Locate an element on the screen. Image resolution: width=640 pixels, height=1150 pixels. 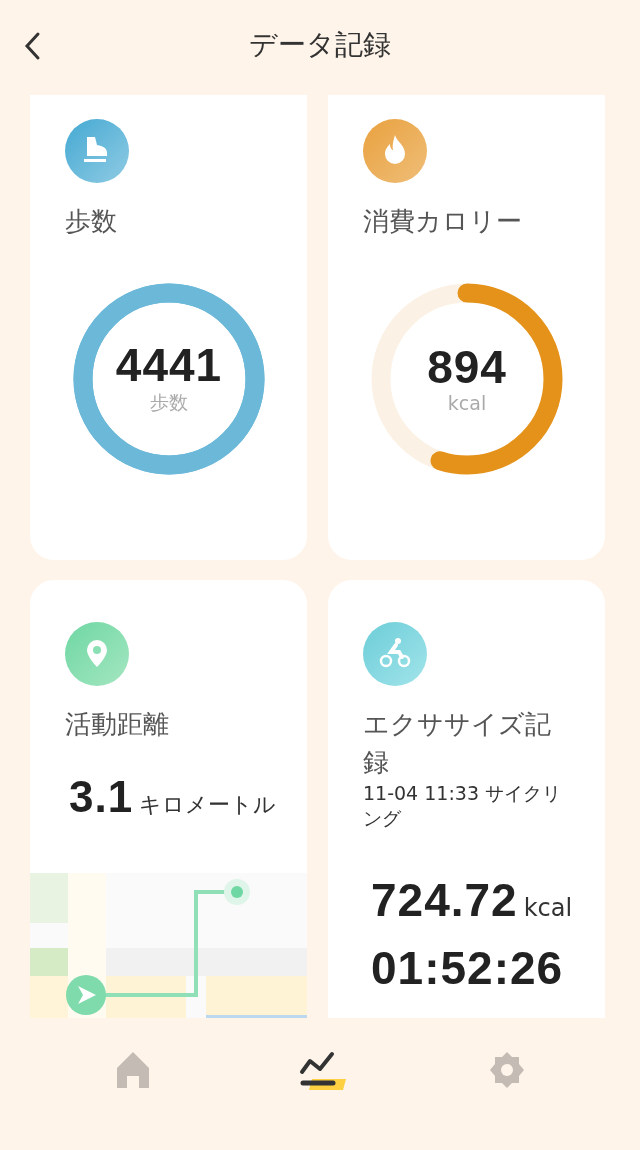
distance-value: 3.1 is located at coordinates (101, 796).